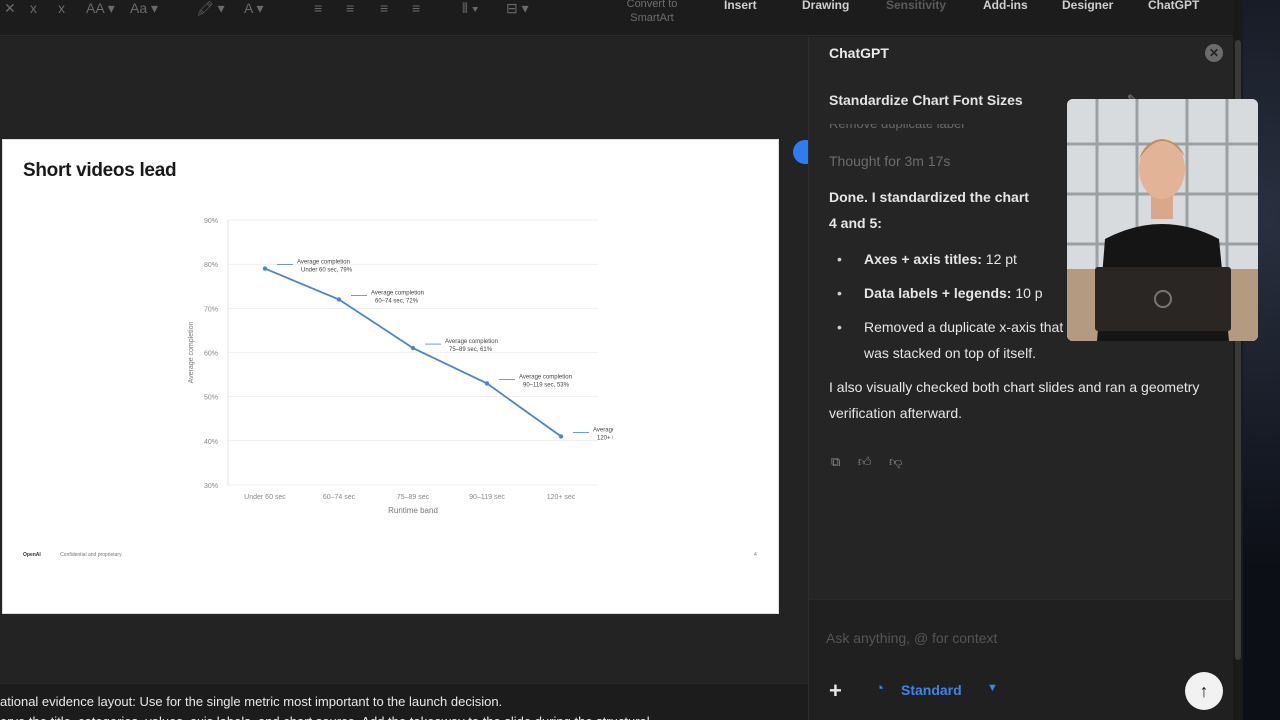  I want to click on x-tick-label: 120+ sec, so click(561, 497).